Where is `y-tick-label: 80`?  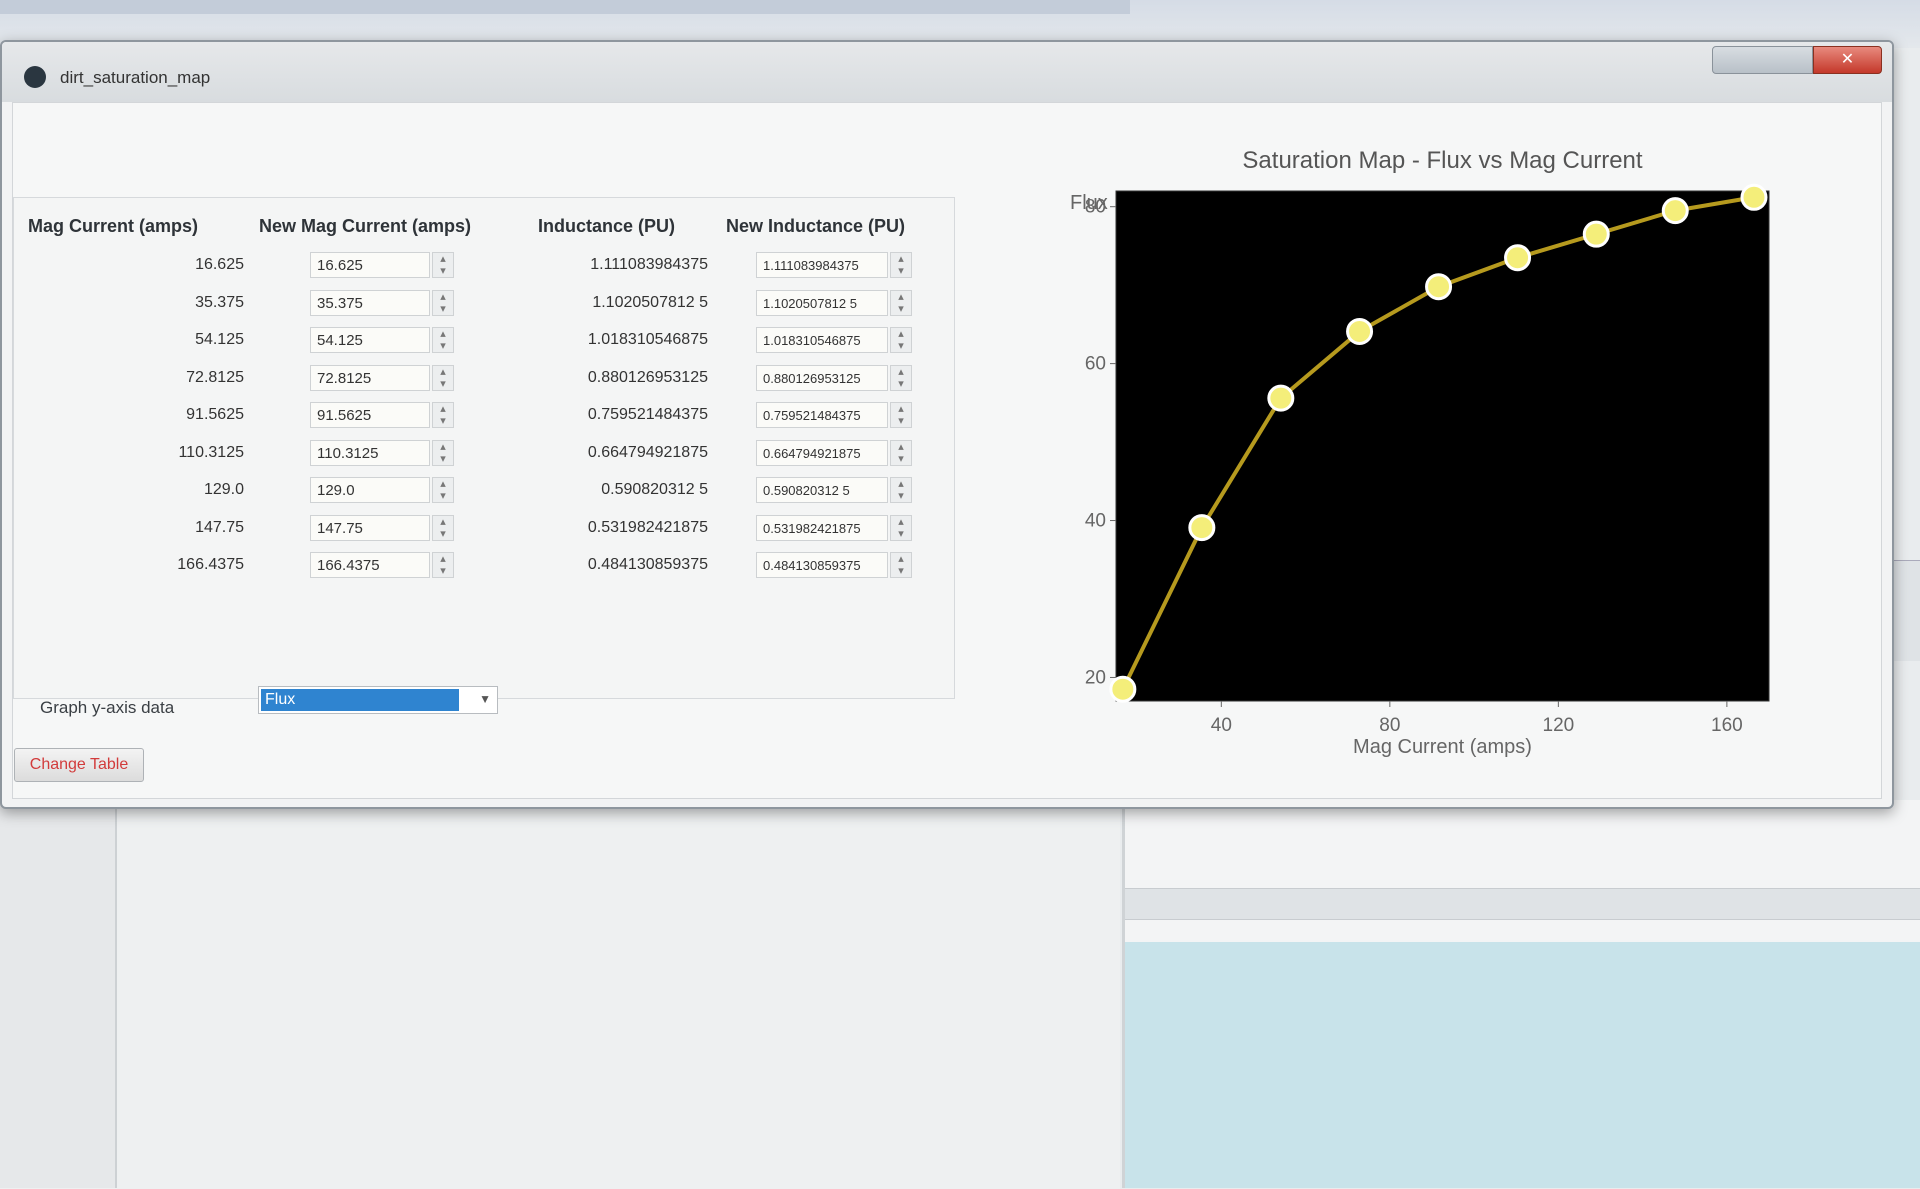
y-tick-label: 80 is located at coordinates (1095, 207).